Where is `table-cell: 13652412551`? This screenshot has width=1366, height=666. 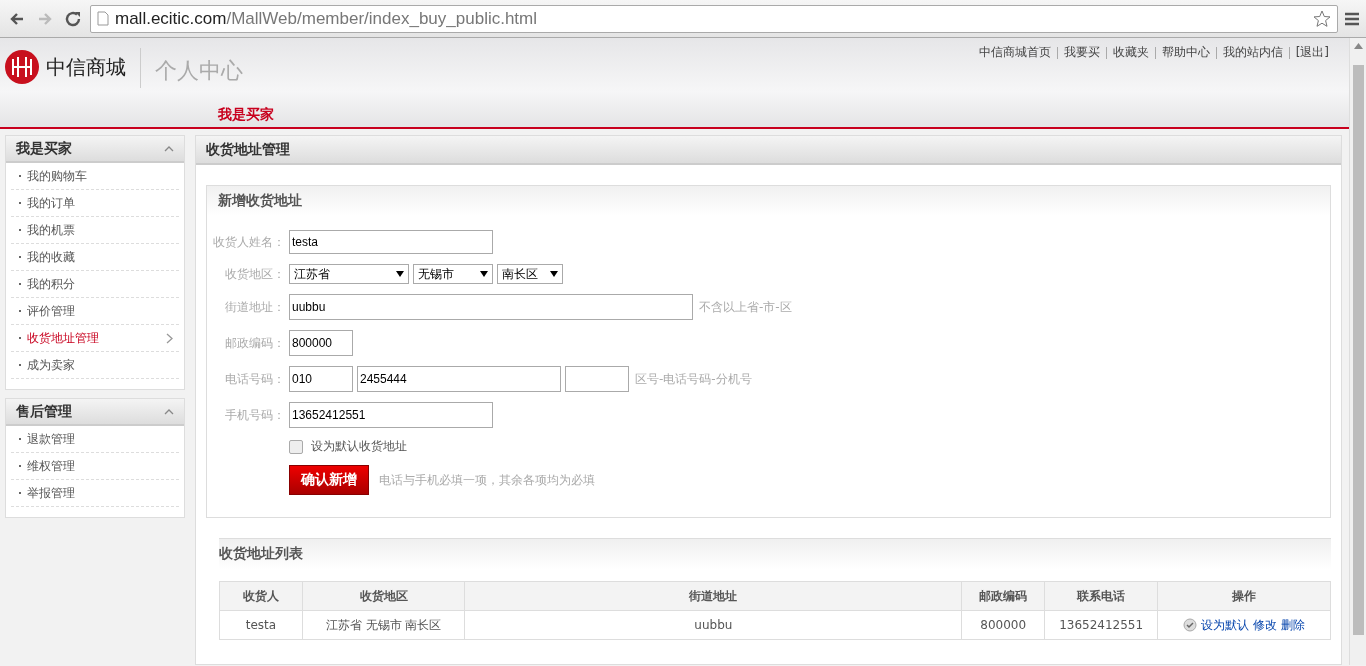 table-cell: 13652412551 is located at coordinates (1101, 625).